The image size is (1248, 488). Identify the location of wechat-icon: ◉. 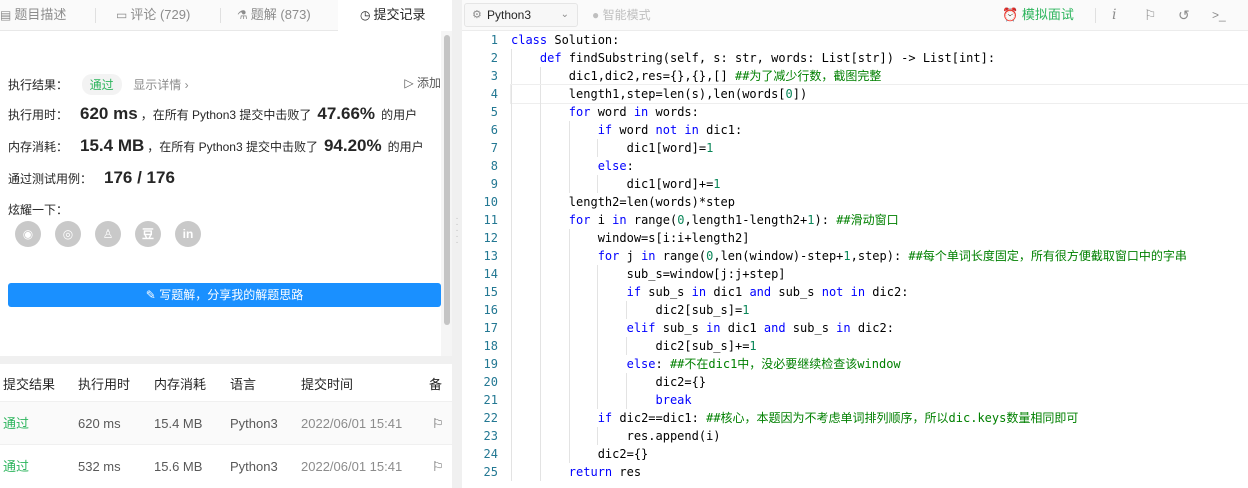
(28, 234).